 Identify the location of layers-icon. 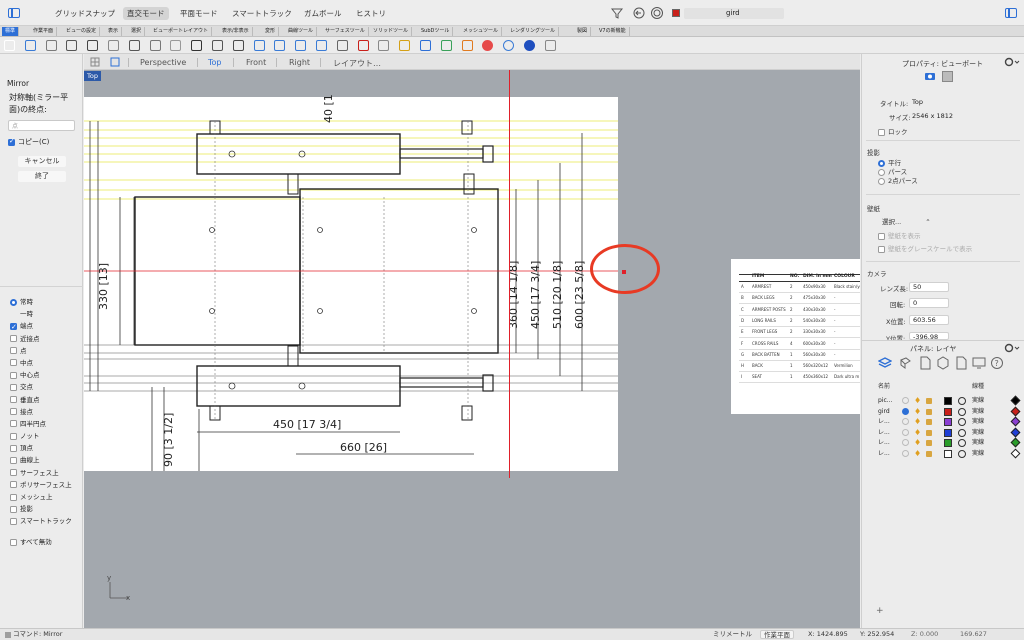
(885, 363).